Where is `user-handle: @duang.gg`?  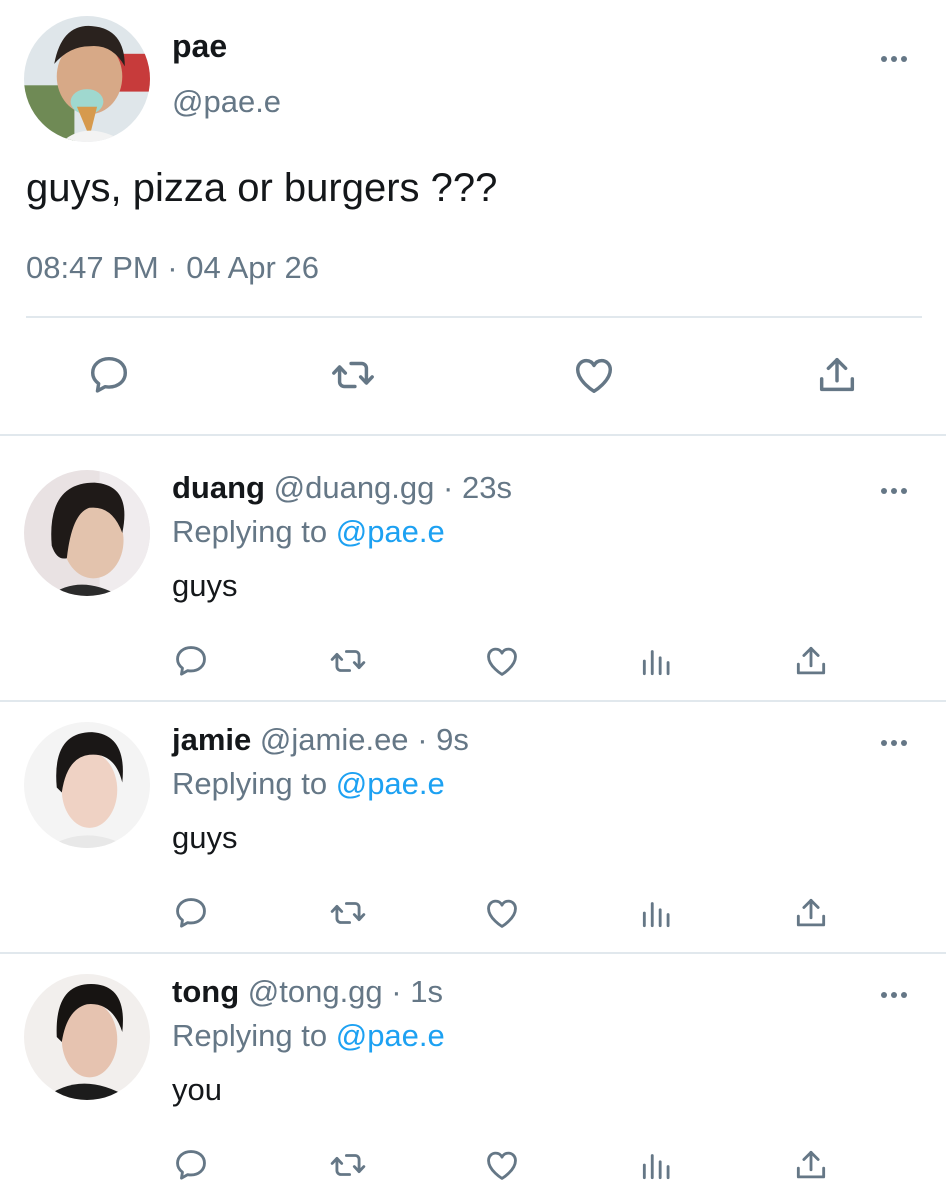 user-handle: @duang.gg is located at coordinates (354, 487).